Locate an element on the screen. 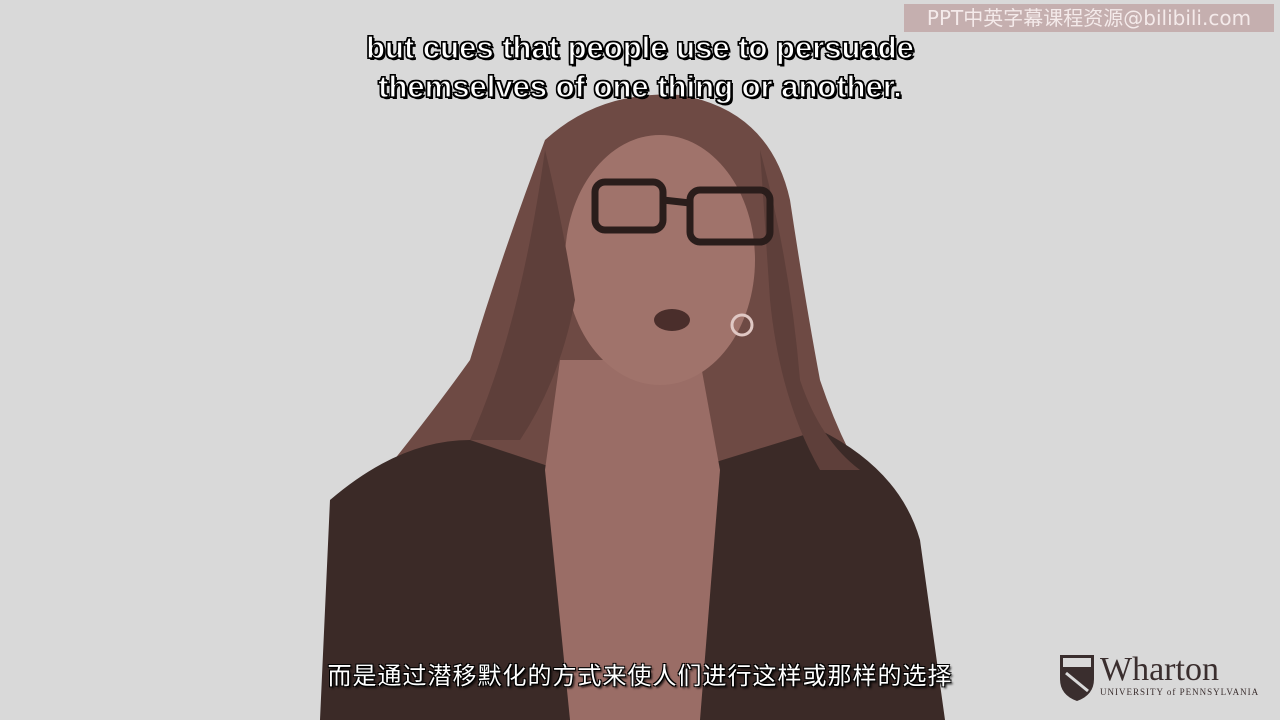  logo-wordmark: Wharton is located at coordinates (1159, 669).